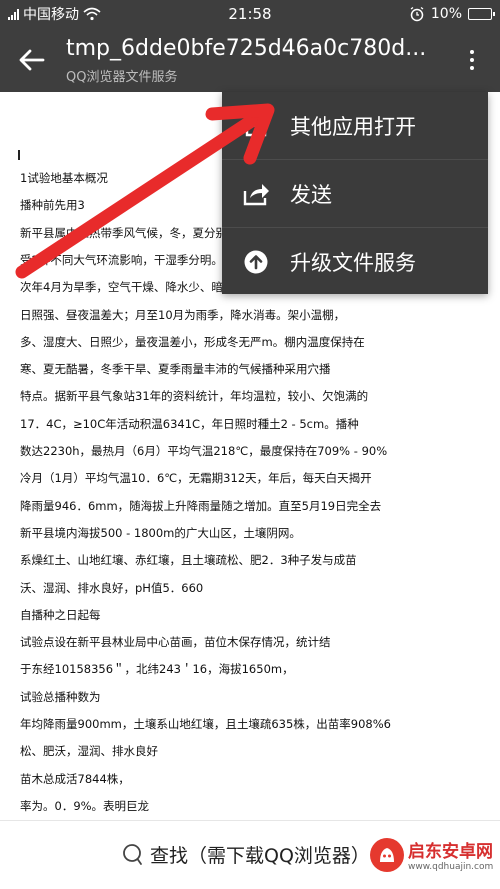 The image size is (500, 889). What do you see at coordinates (194, 396) in the screenshot?
I see `document-line: 特点。据新平县气象站31年的资料统计，年均温粒，较小、欠饱满的` at bounding box center [194, 396].